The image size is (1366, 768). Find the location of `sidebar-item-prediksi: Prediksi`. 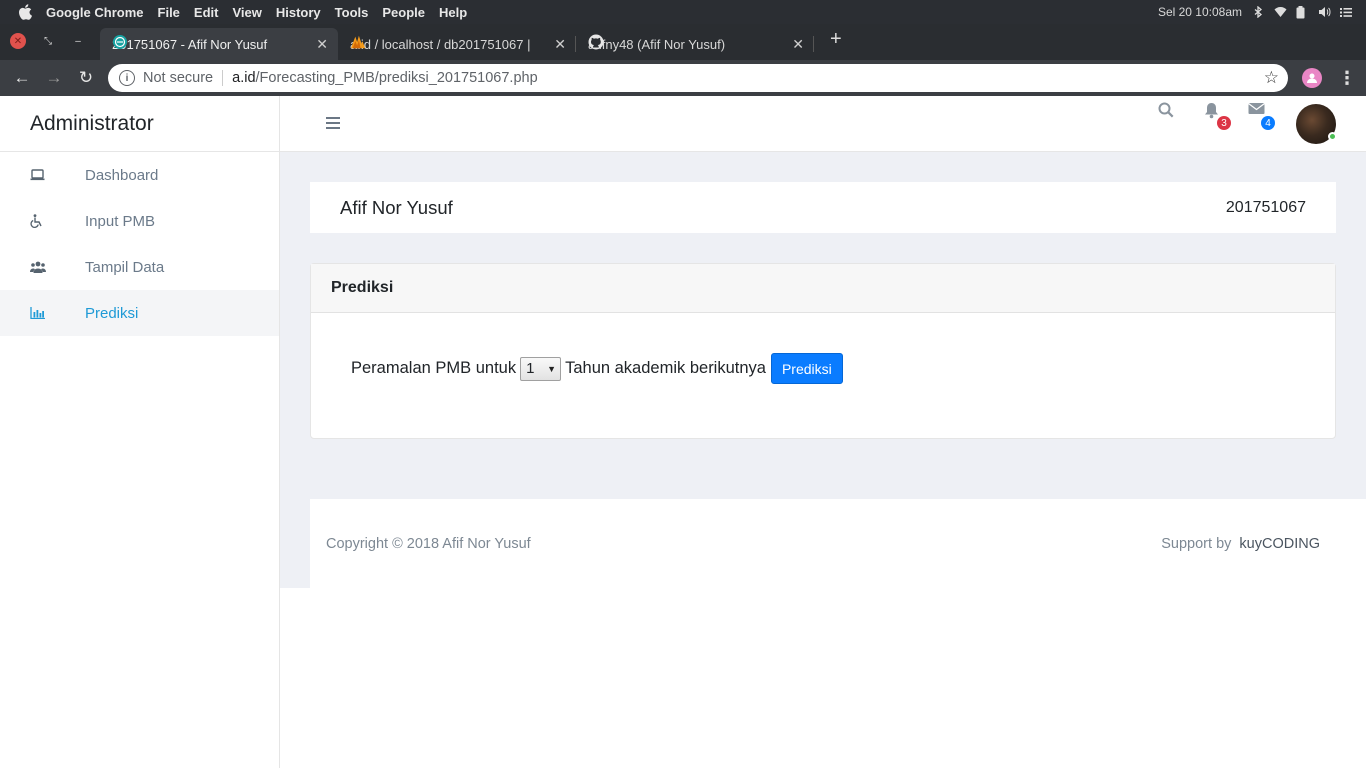

sidebar-item-prediksi: Prediksi is located at coordinates (139, 313).